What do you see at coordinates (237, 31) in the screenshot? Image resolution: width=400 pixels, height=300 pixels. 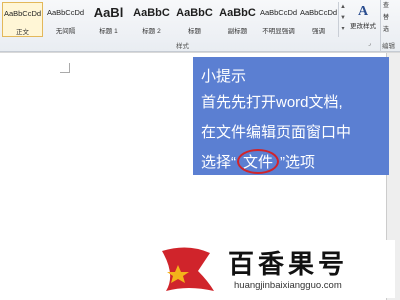 I see `style-name: 副标题` at bounding box center [237, 31].